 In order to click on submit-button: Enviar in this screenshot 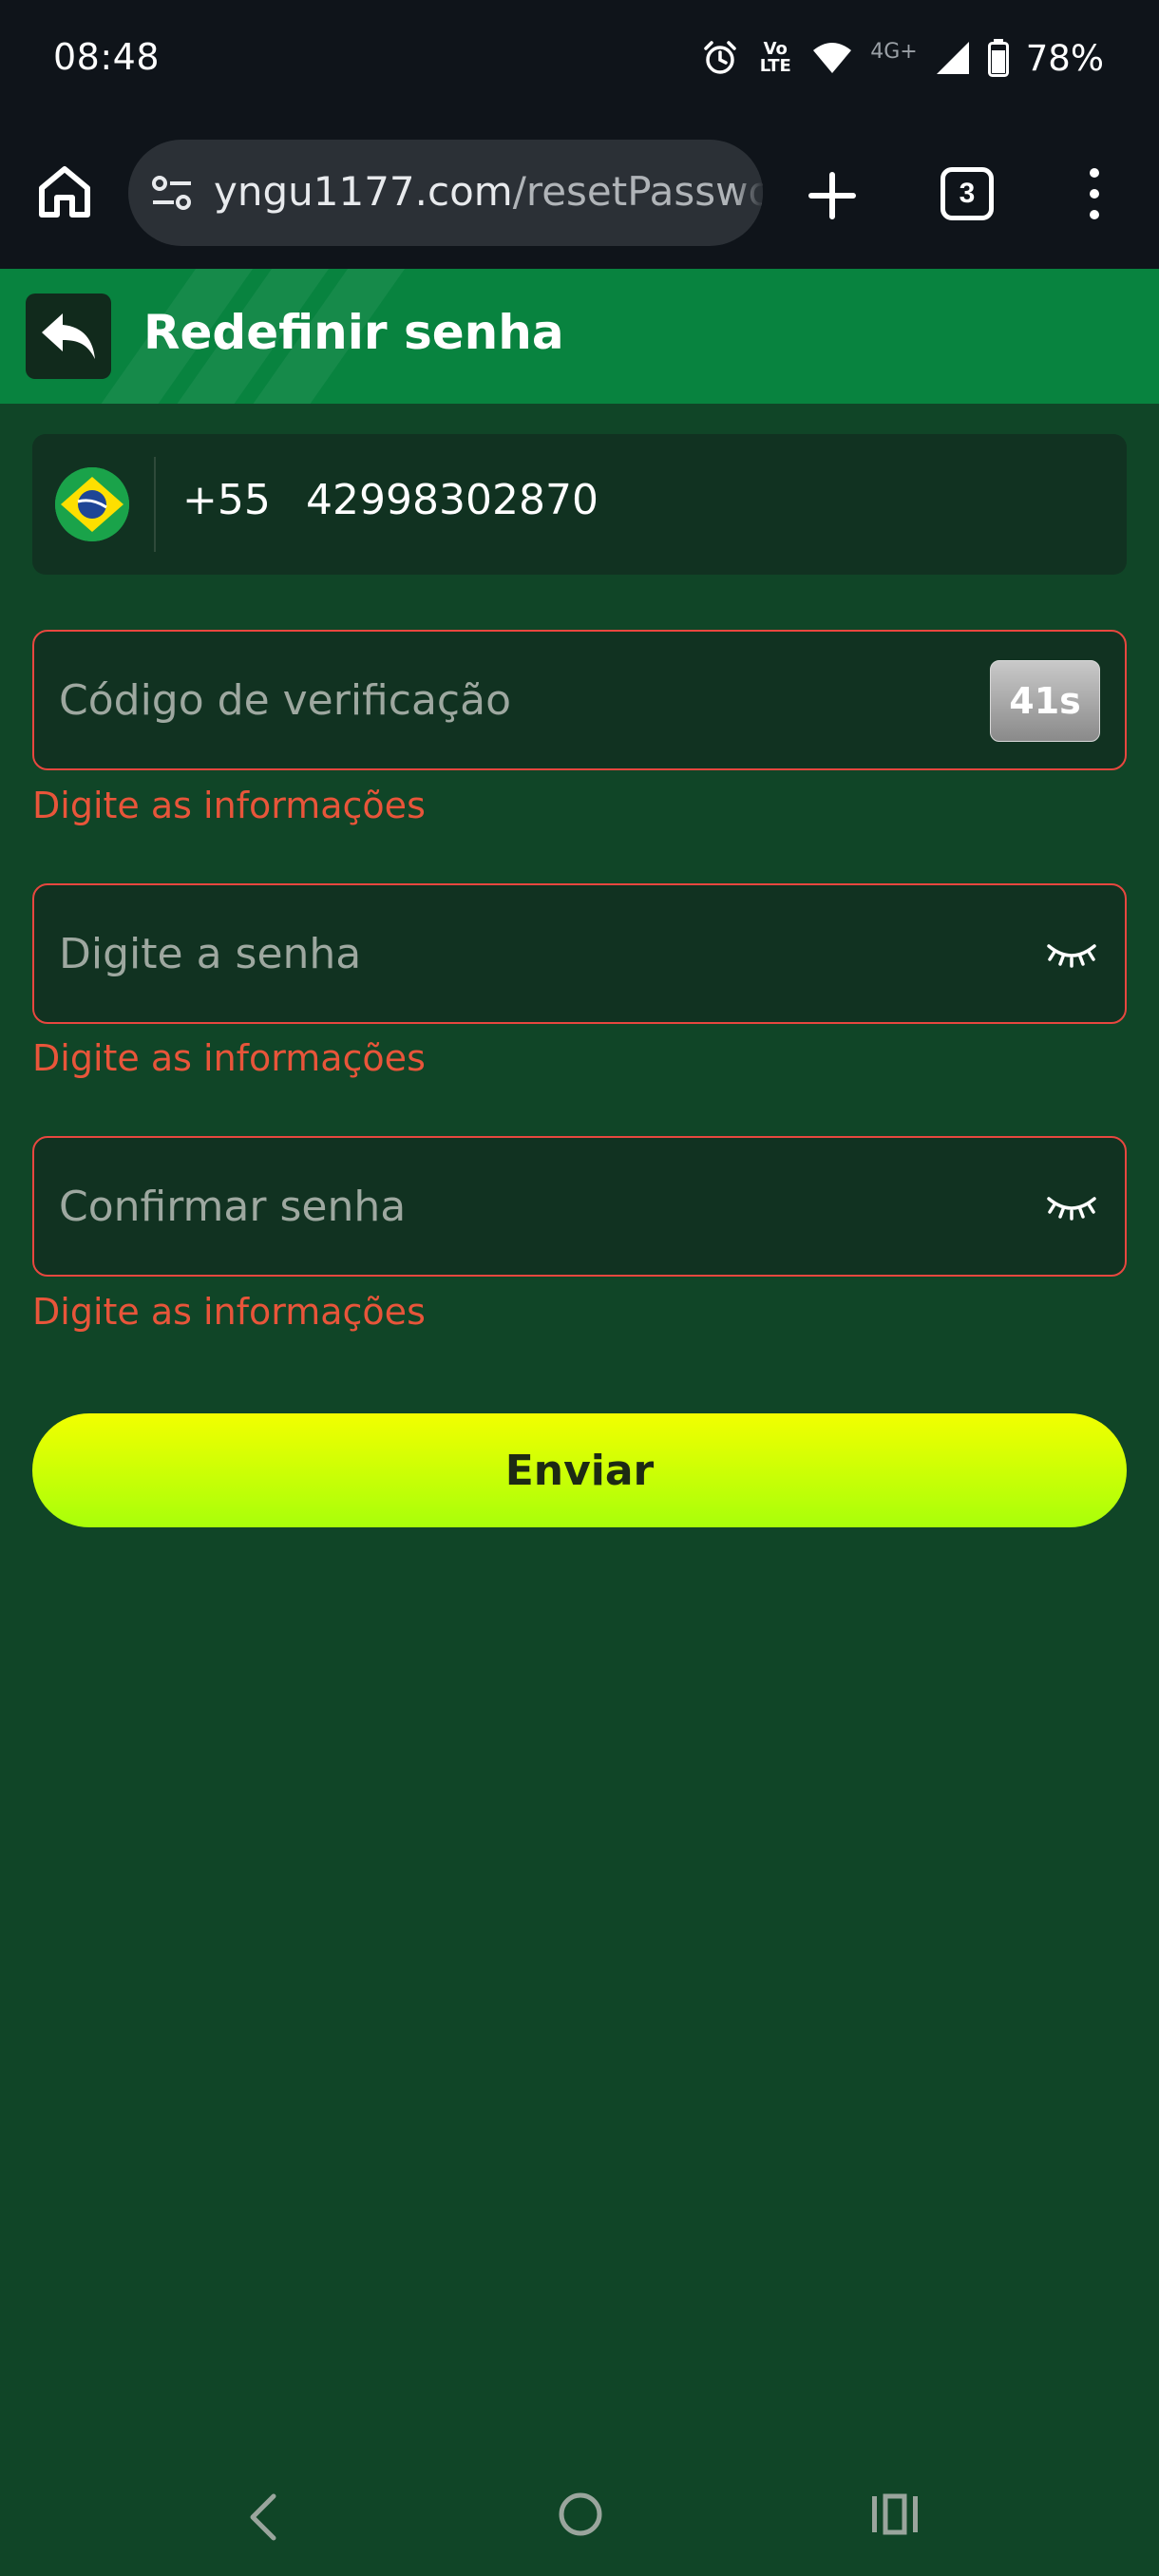, I will do `click(579, 1470)`.